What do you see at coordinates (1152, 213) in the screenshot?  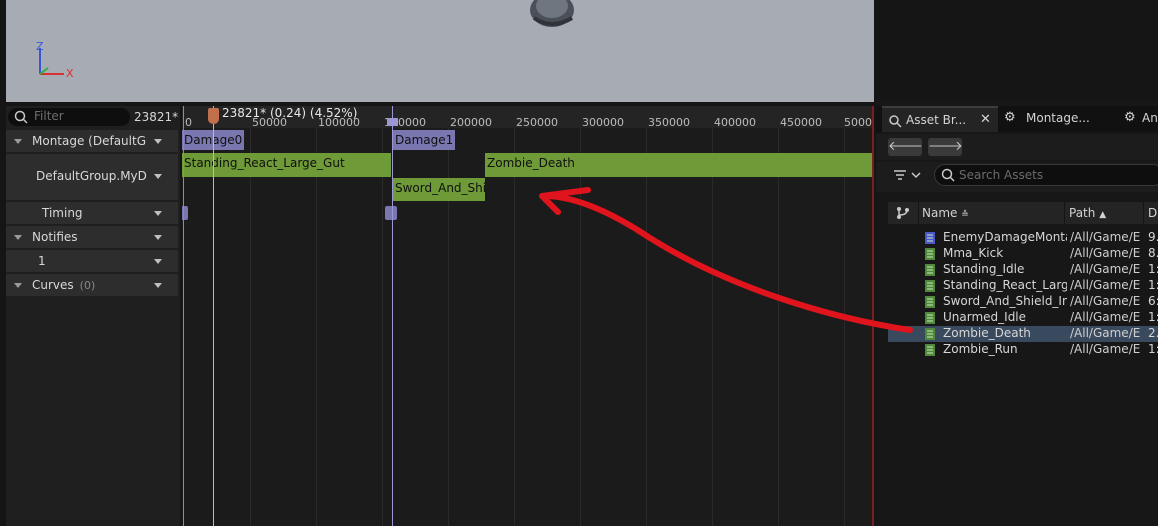 I see `column-d: D` at bounding box center [1152, 213].